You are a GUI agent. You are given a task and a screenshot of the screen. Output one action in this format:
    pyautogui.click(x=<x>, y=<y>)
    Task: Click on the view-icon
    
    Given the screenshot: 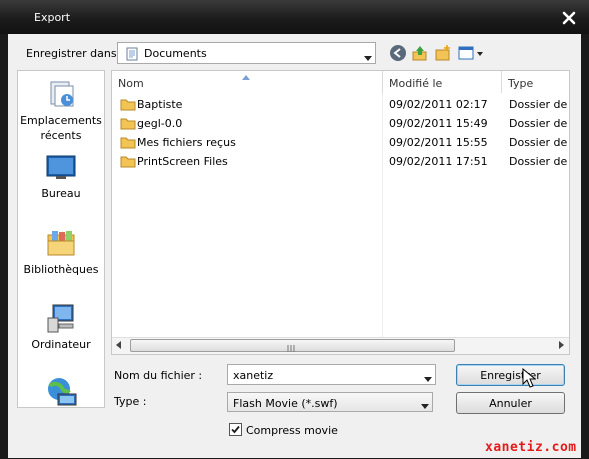 What is the action you would take?
    pyautogui.click(x=470, y=53)
    